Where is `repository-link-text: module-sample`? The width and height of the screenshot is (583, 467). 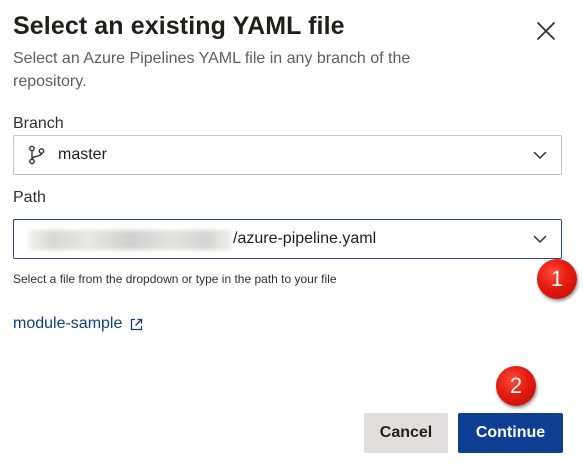
repository-link-text: module-sample is located at coordinates (67, 324).